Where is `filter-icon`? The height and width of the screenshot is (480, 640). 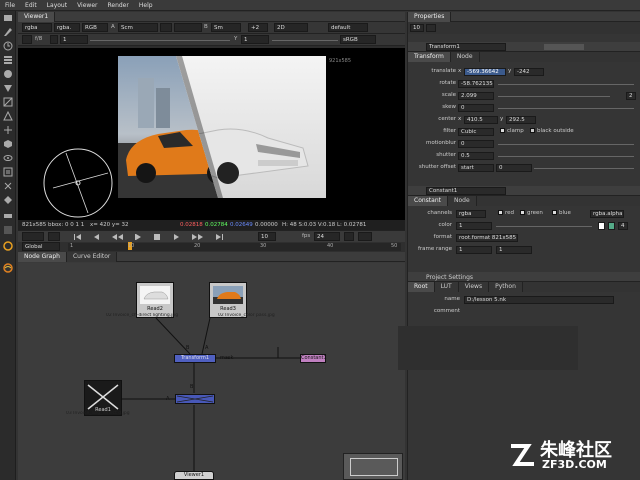
filter-icon is located at coordinates (8, 88).